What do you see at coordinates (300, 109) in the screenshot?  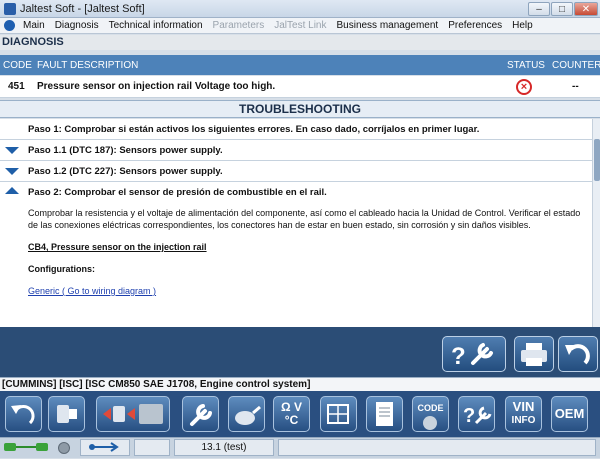 I see `troubleshooting-title: TROUBLESHOOTING` at bounding box center [300, 109].